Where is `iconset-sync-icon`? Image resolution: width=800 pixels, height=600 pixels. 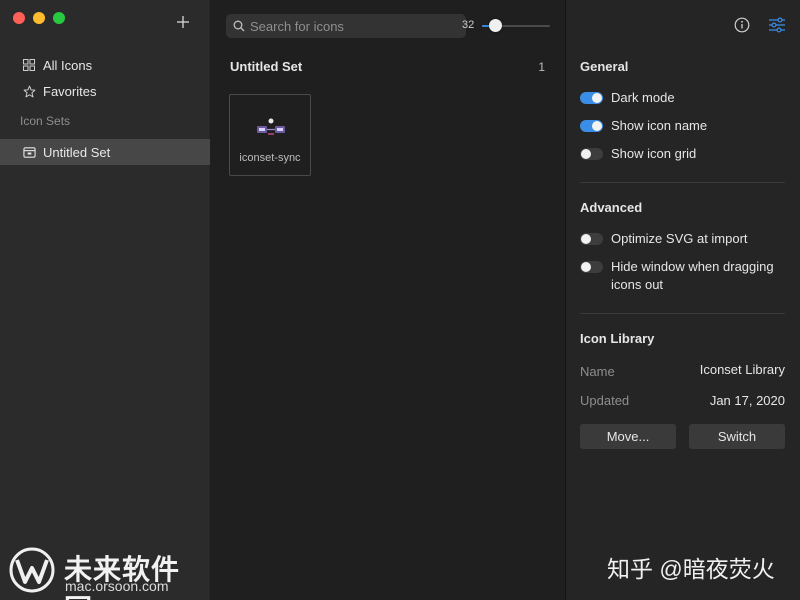
iconset-sync-icon is located at coordinates (271, 126).